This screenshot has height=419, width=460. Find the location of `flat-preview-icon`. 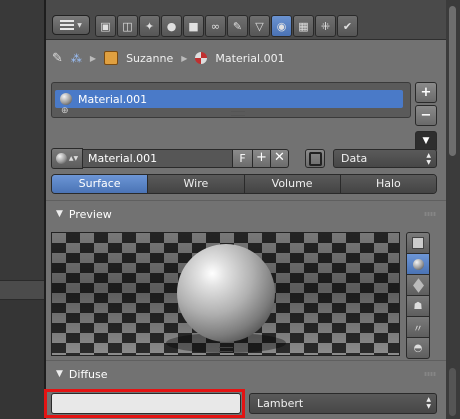

flat-preview-icon is located at coordinates (418, 243).